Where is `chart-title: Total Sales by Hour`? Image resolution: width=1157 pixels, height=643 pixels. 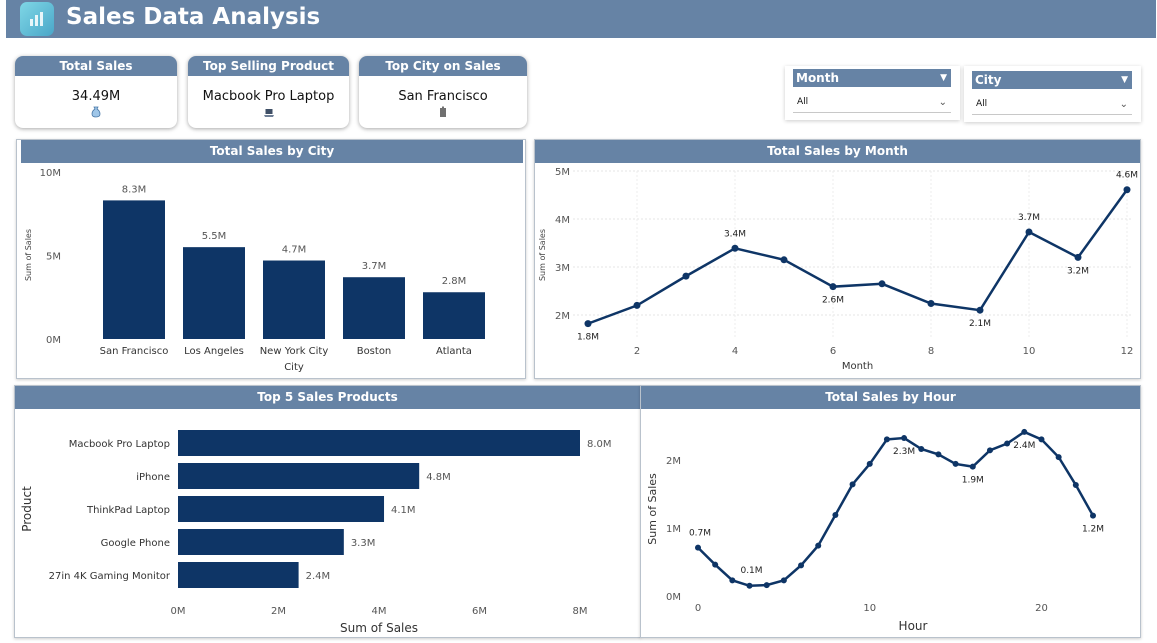
chart-title: Total Sales by Hour is located at coordinates (890, 397).